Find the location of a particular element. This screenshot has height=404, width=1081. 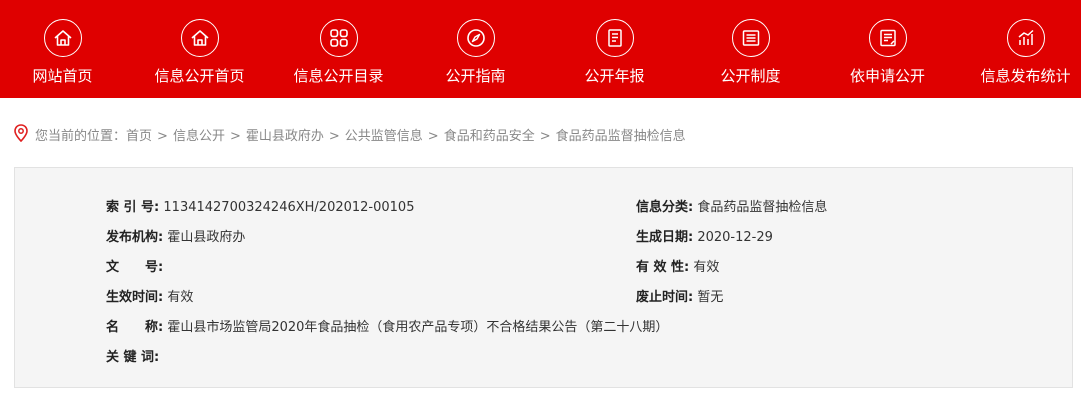

nav-item-label: 公开制度 is located at coordinates (750, 76).